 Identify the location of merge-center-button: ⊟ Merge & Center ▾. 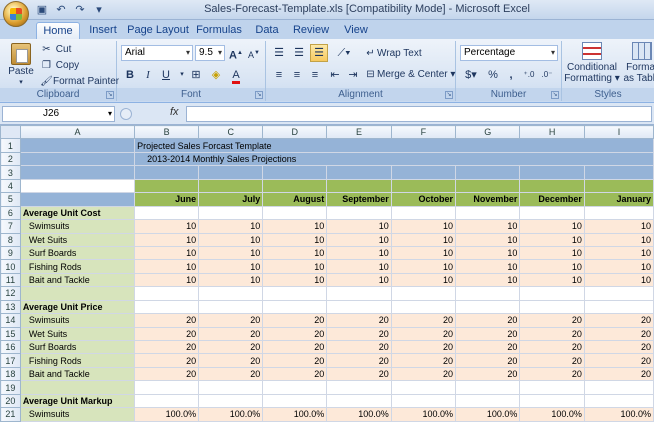
(409, 75).